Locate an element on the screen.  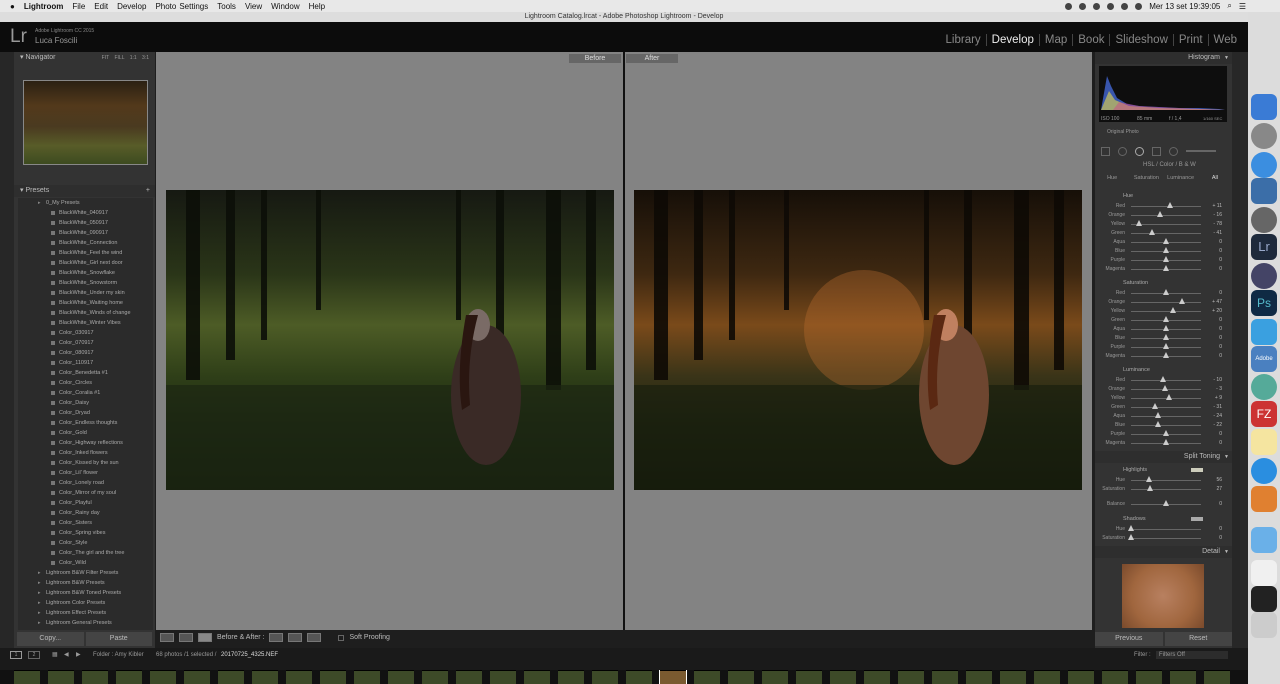
preset-item: Color_Benedetta #1 is located at coordinates (85, 373).